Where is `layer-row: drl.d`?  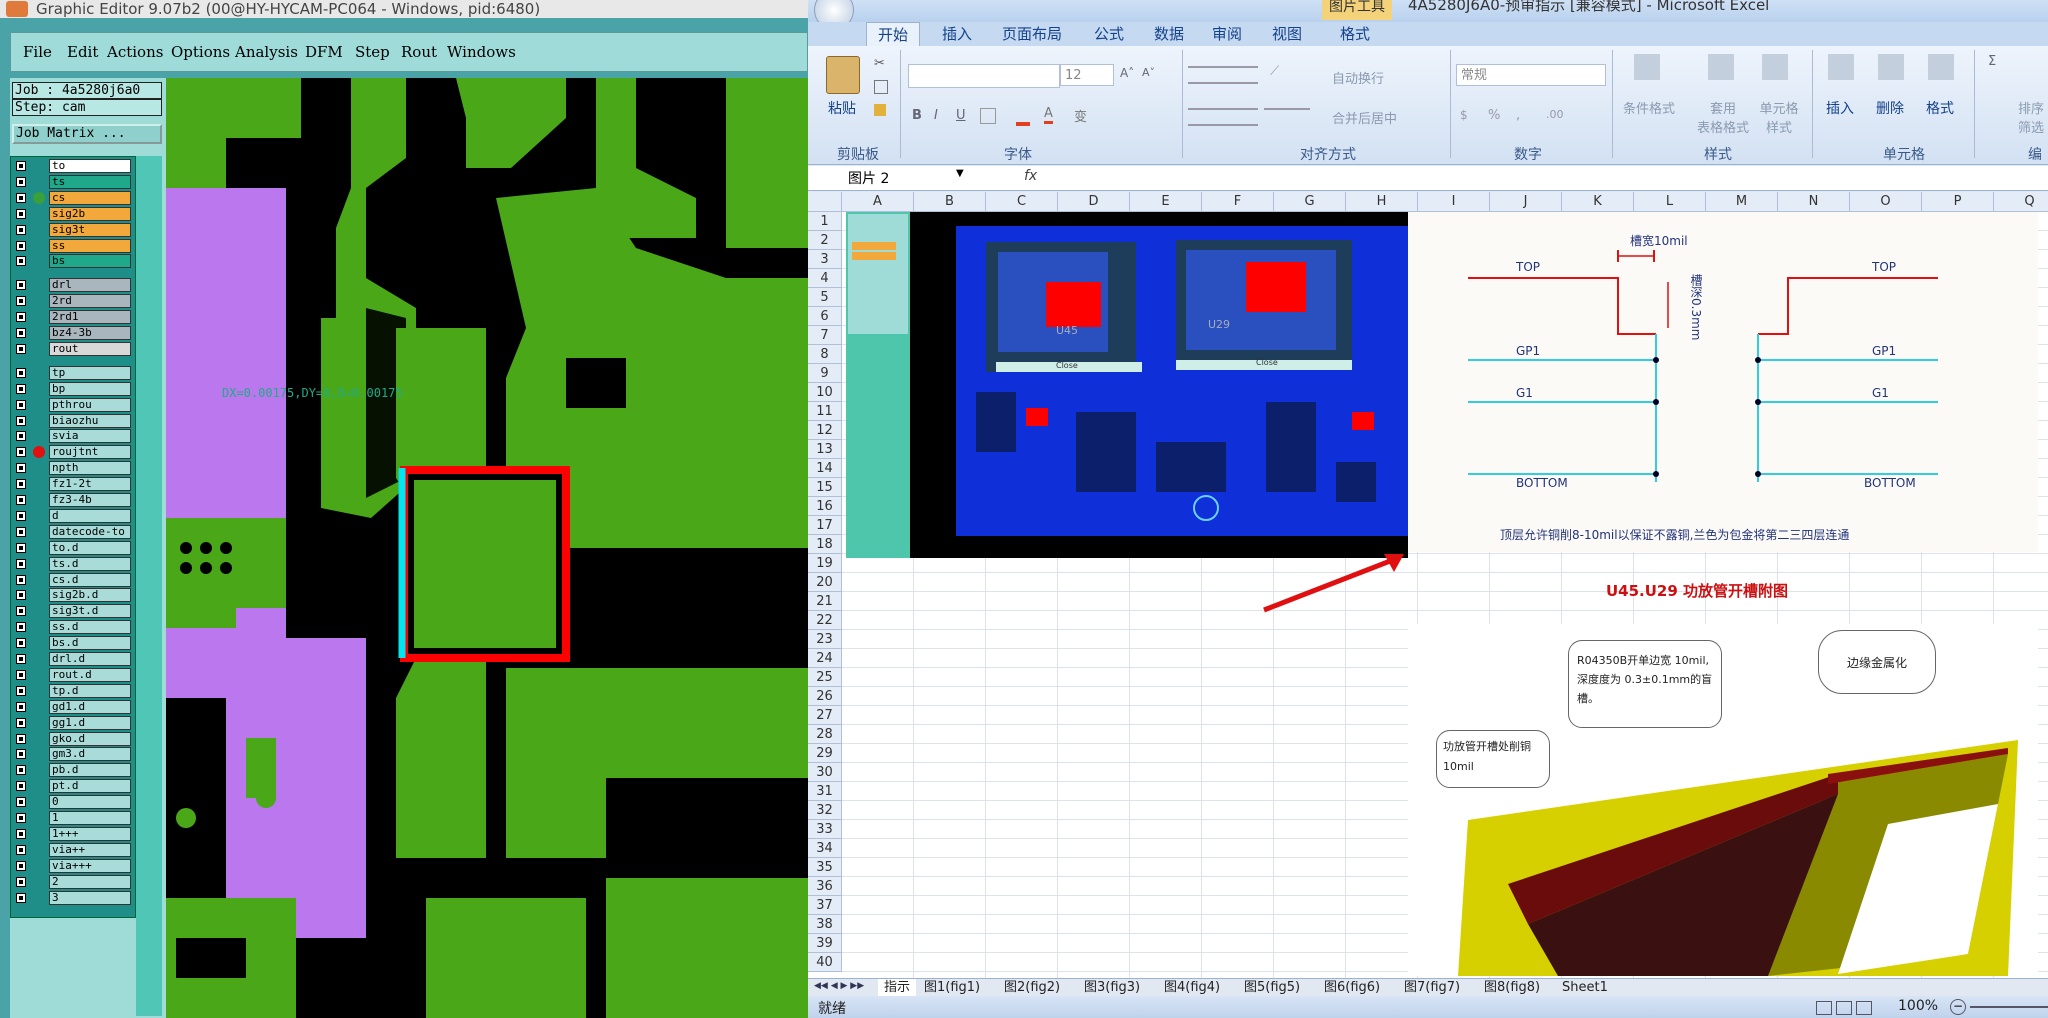 layer-row: drl.d is located at coordinates (73, 659).